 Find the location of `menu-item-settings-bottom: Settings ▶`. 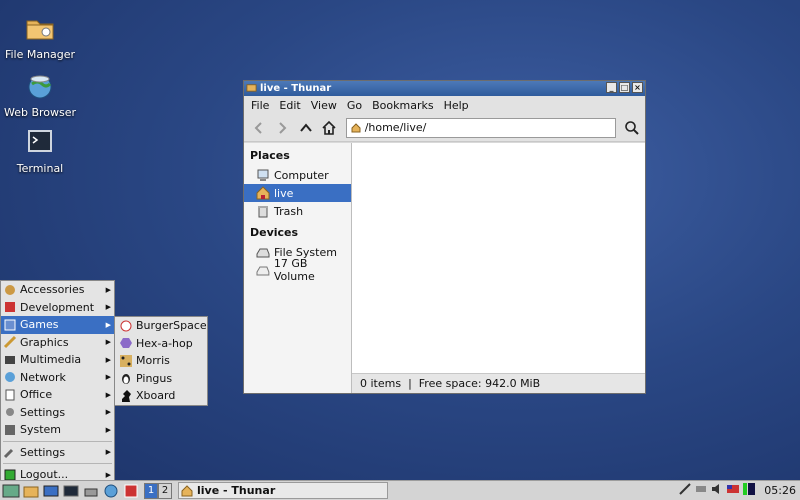

menu-item-settings-bottom: Settings ▶ is located at coordinates (57, 453).